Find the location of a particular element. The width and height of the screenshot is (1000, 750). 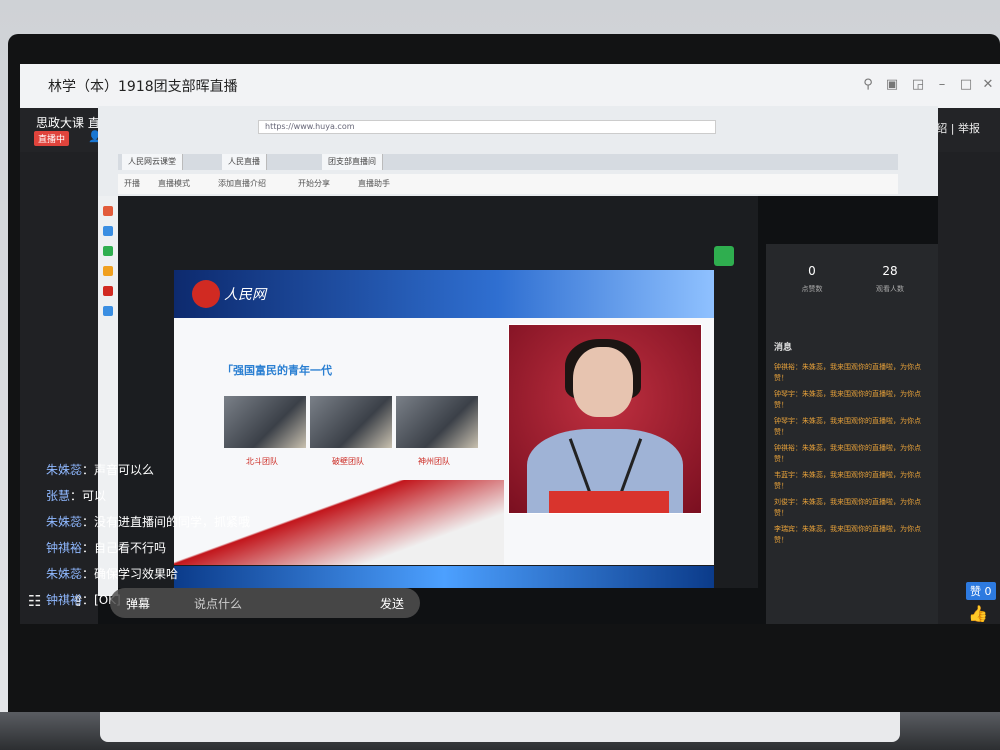

comment-author: 张慧 is located at coordinates (58, 496).